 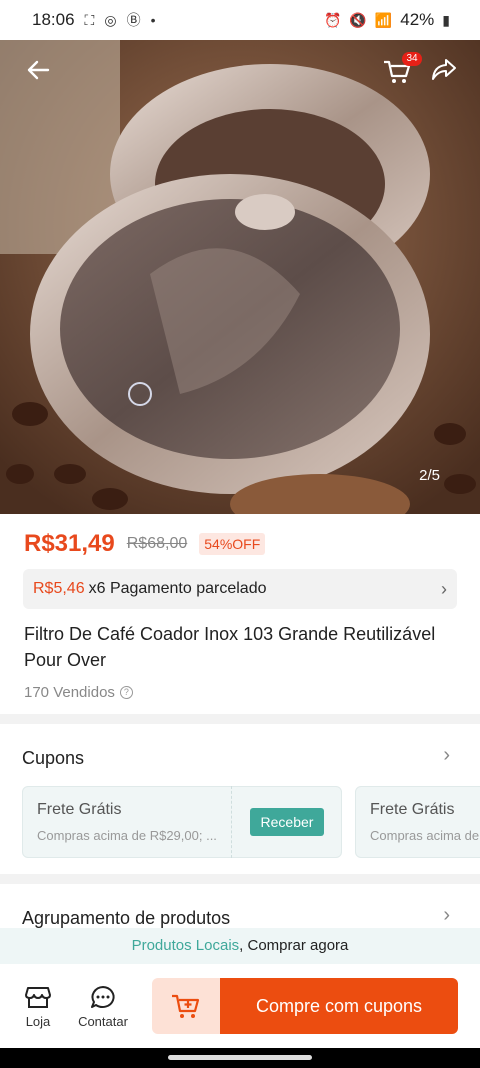 I want to click on add-to-cart-button, so click(x=186, y=1006).